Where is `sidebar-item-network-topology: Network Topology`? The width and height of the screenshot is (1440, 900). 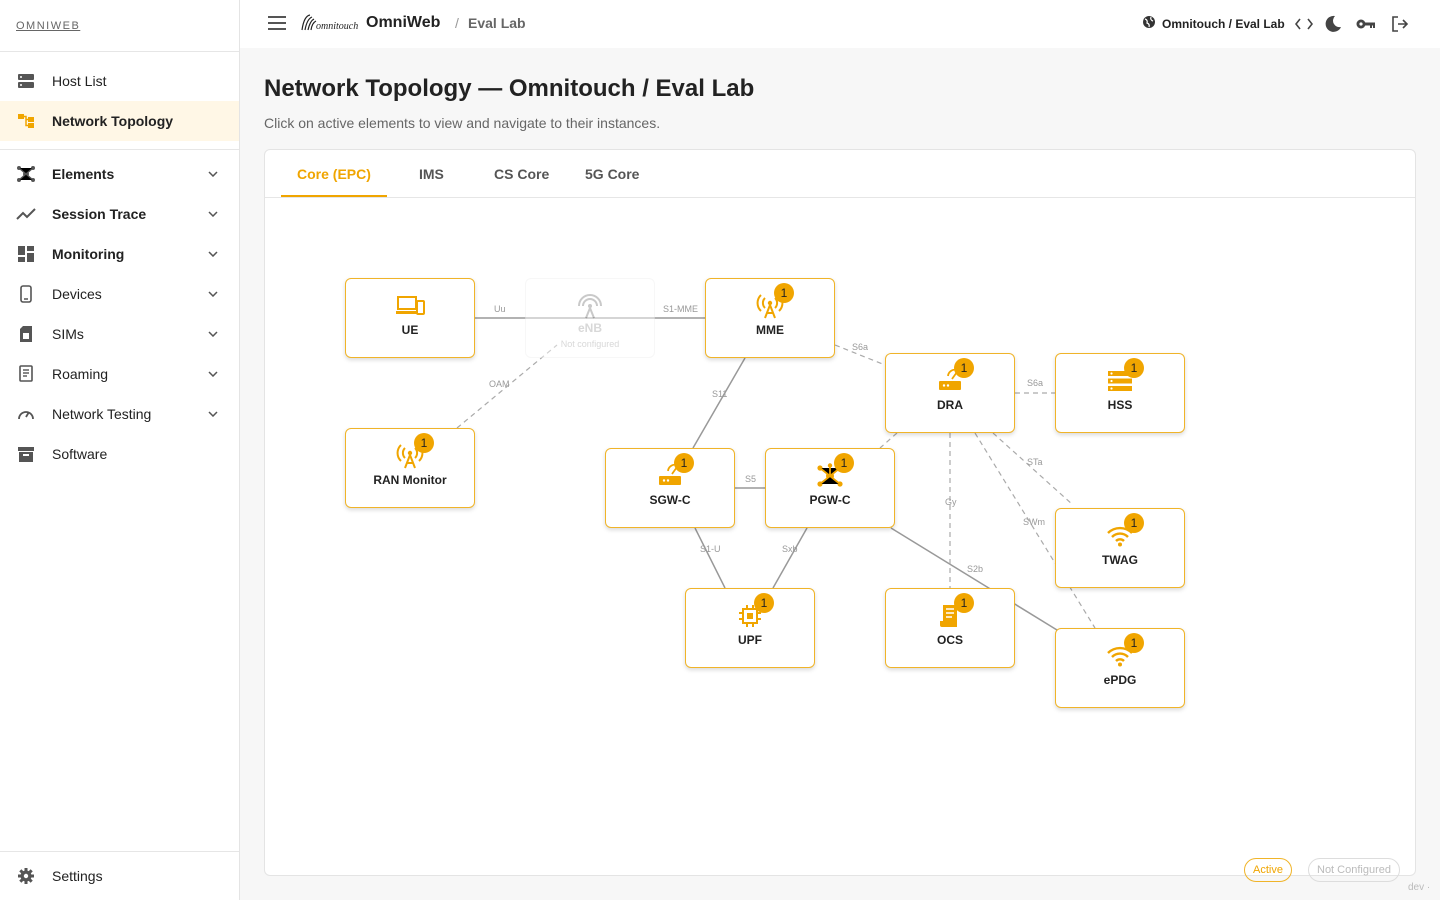
sidebar-item-network-topology: Network Topology is located at coordinates (119, 121).